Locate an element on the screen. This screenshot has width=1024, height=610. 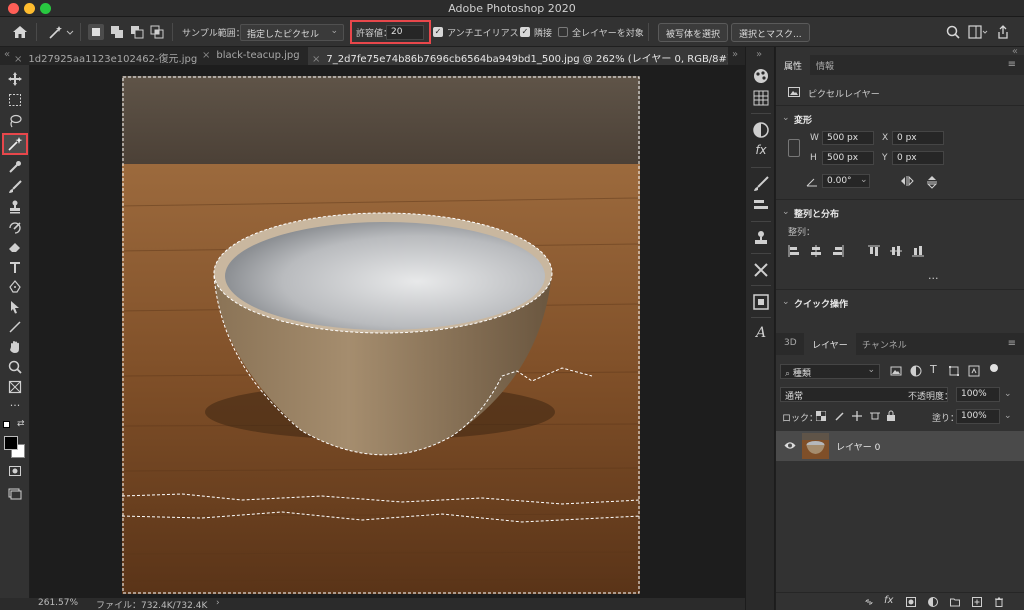
filter-toggle-icon is located at coordinates (994, 368).